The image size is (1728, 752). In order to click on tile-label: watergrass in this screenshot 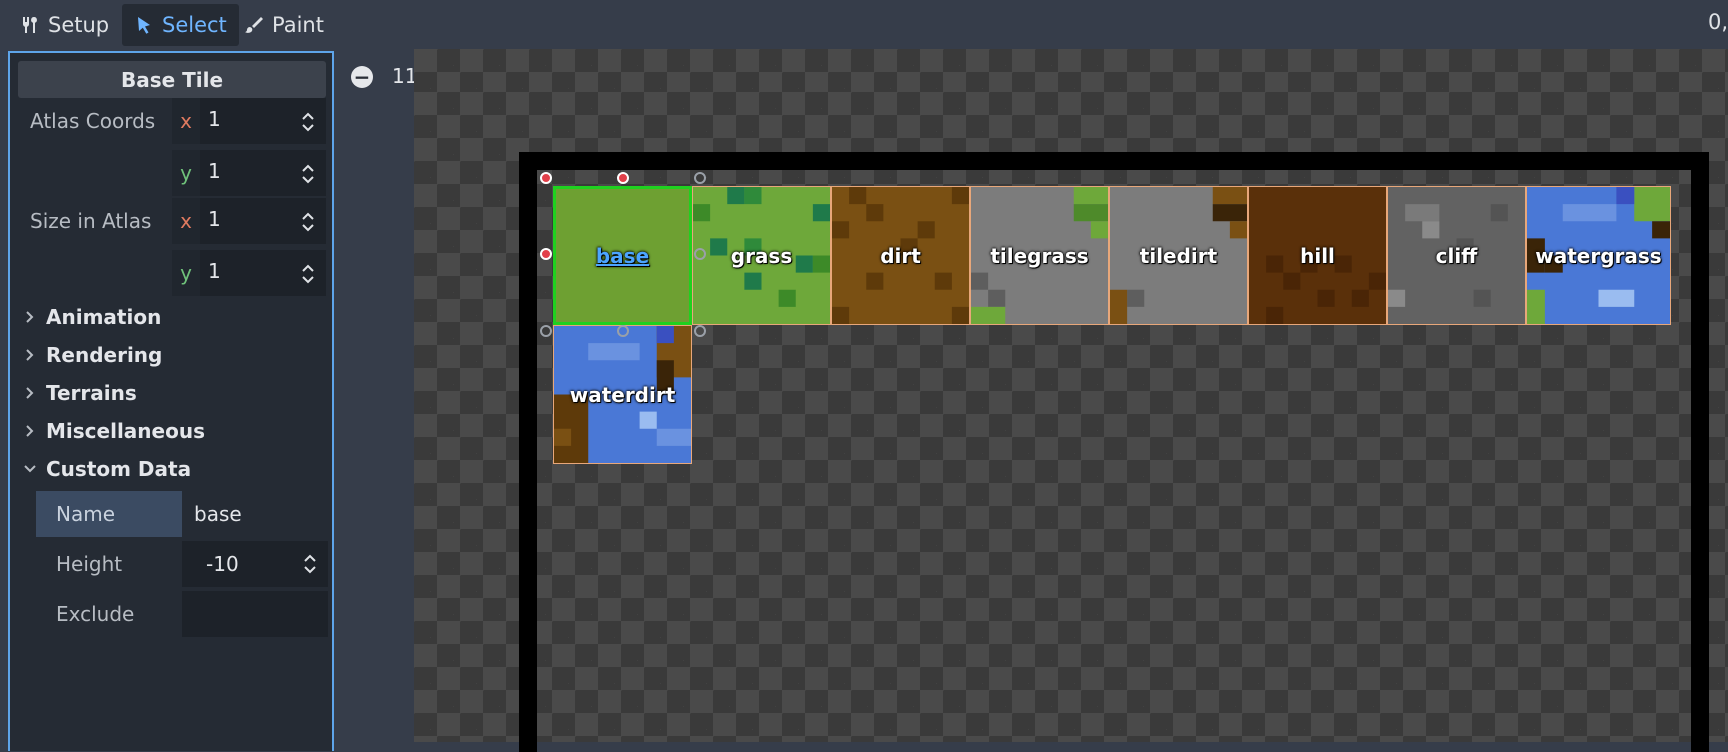, I will do `click(1598, 255)`.